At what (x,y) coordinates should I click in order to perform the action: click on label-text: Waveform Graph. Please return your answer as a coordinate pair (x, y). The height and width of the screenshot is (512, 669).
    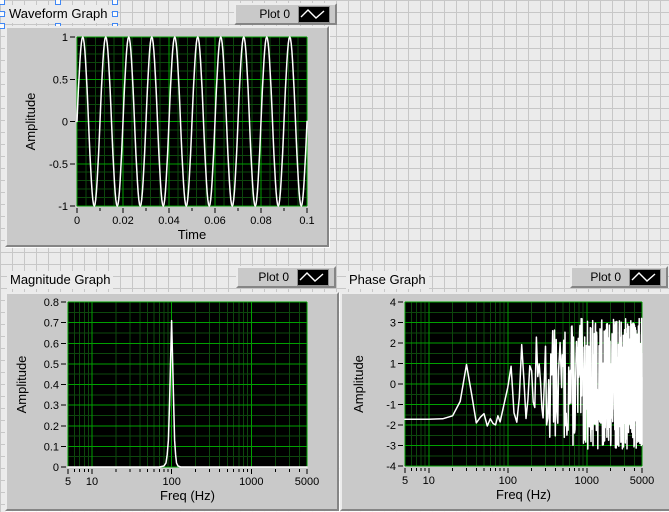
    Looking at the image, I should click on (58, 13).